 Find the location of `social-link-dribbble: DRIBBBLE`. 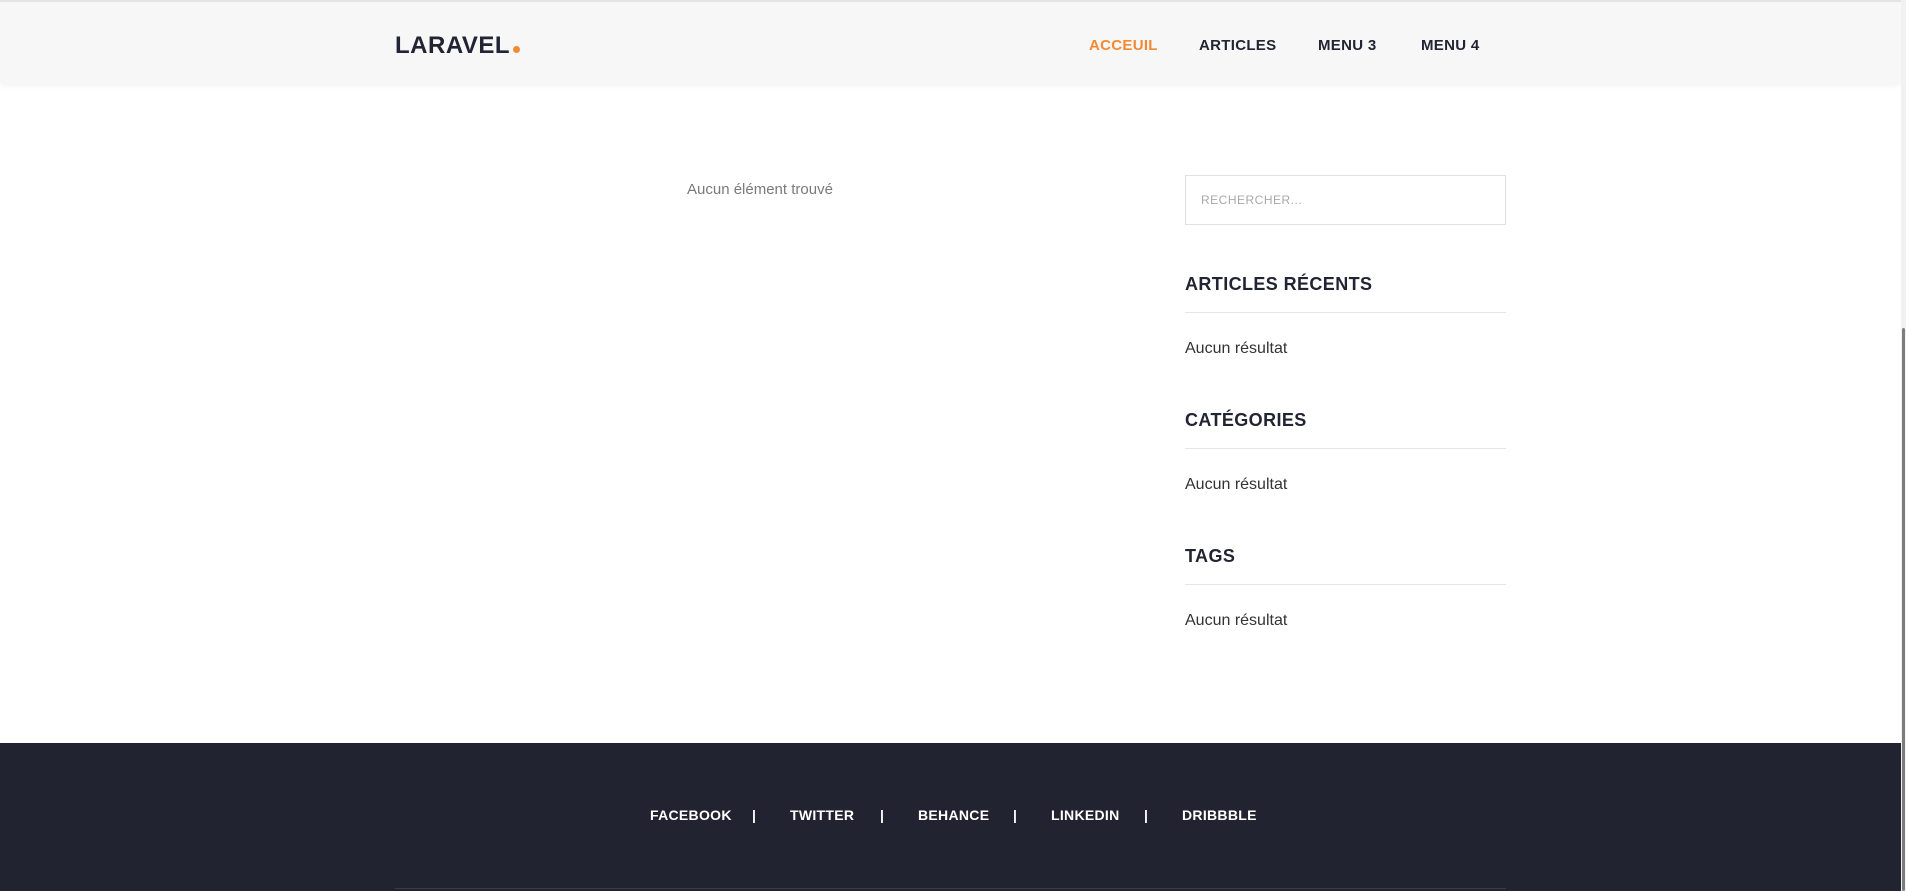

social-link-dribbble: DRIBBBLE is located at coordinates (1219, 815).